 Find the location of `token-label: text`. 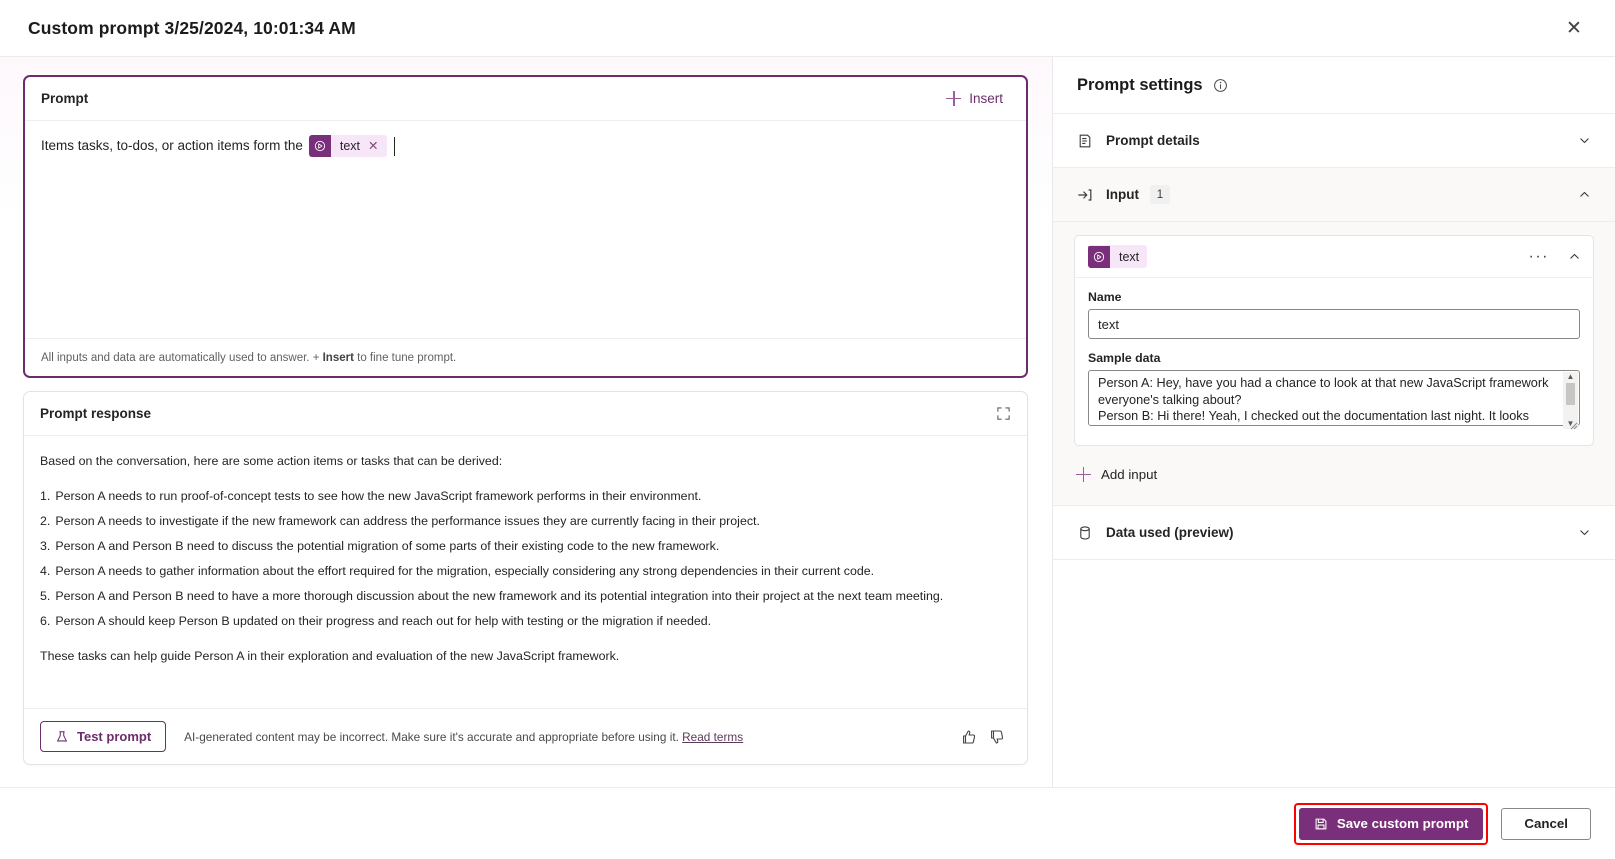

token-label: text is located at coordinates (349, 146).